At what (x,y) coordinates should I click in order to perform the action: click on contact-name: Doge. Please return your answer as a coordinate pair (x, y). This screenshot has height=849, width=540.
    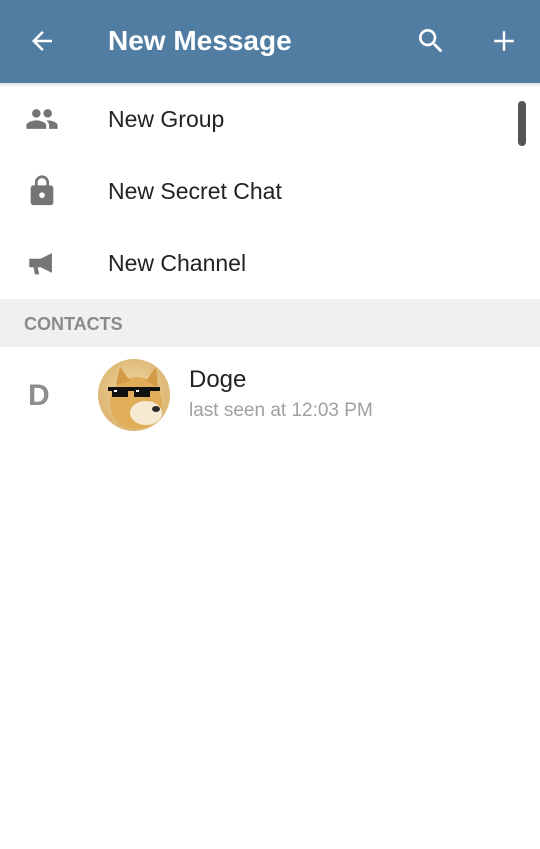
    Looking at the image, I should click on (218, 379).